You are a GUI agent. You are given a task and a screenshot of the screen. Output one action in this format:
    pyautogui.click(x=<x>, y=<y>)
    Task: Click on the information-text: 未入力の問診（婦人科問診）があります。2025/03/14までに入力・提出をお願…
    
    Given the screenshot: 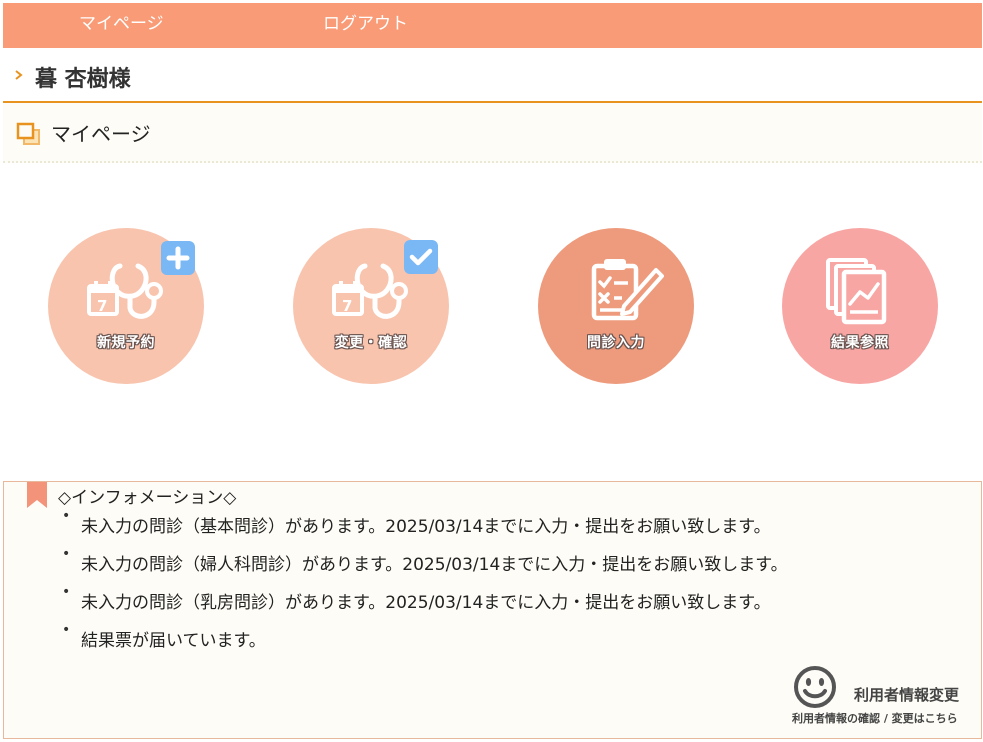 What is the action you would take?
    pyautogui.click(x=434, y=565)
    